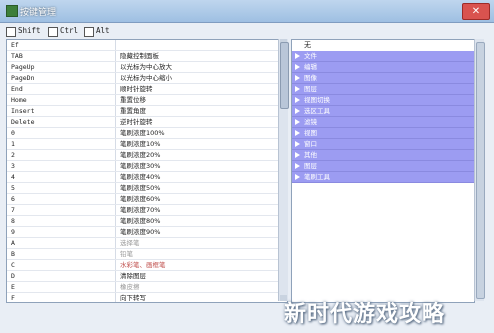 The width and height of the screenshot is (494, 333). What do you see at coordinates (13, 188) in the screenshot?
I see `shortcut-key: 5` at bounding box center [13, 188].